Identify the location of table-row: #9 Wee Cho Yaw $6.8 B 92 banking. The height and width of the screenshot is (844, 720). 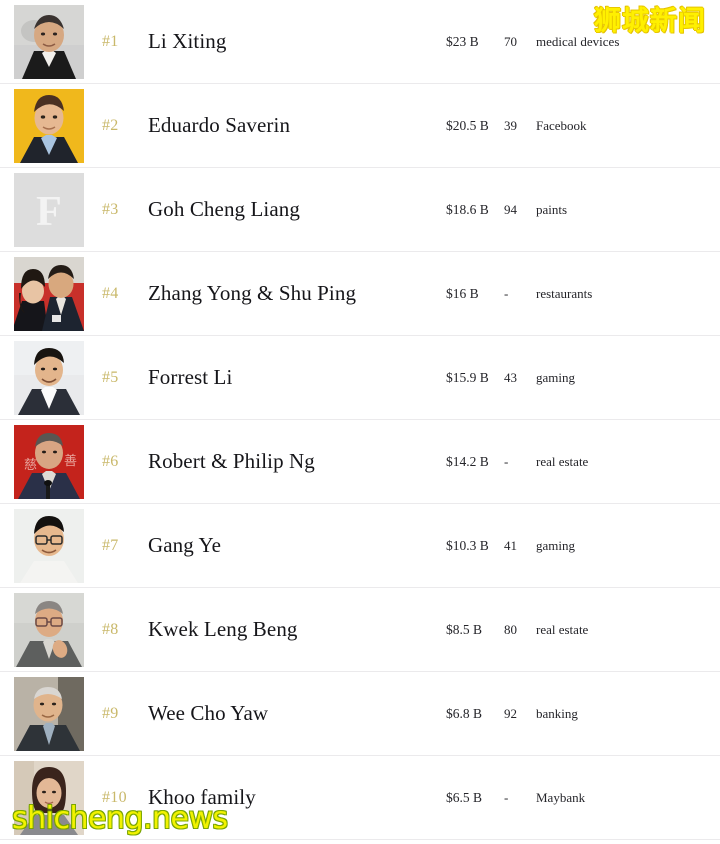
(360, 714).